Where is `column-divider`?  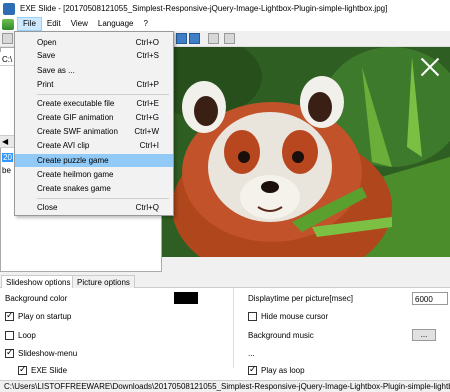
column-divider is located at coordinates (233, 328).